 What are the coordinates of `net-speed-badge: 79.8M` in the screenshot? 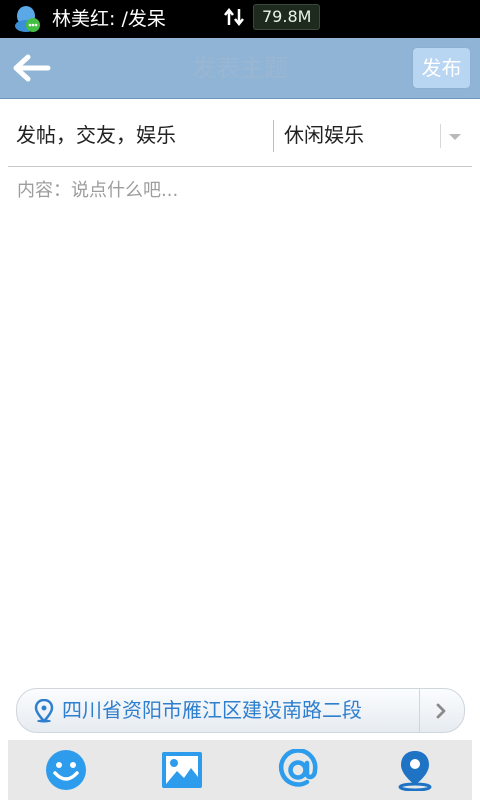 It's located at (287, 17).